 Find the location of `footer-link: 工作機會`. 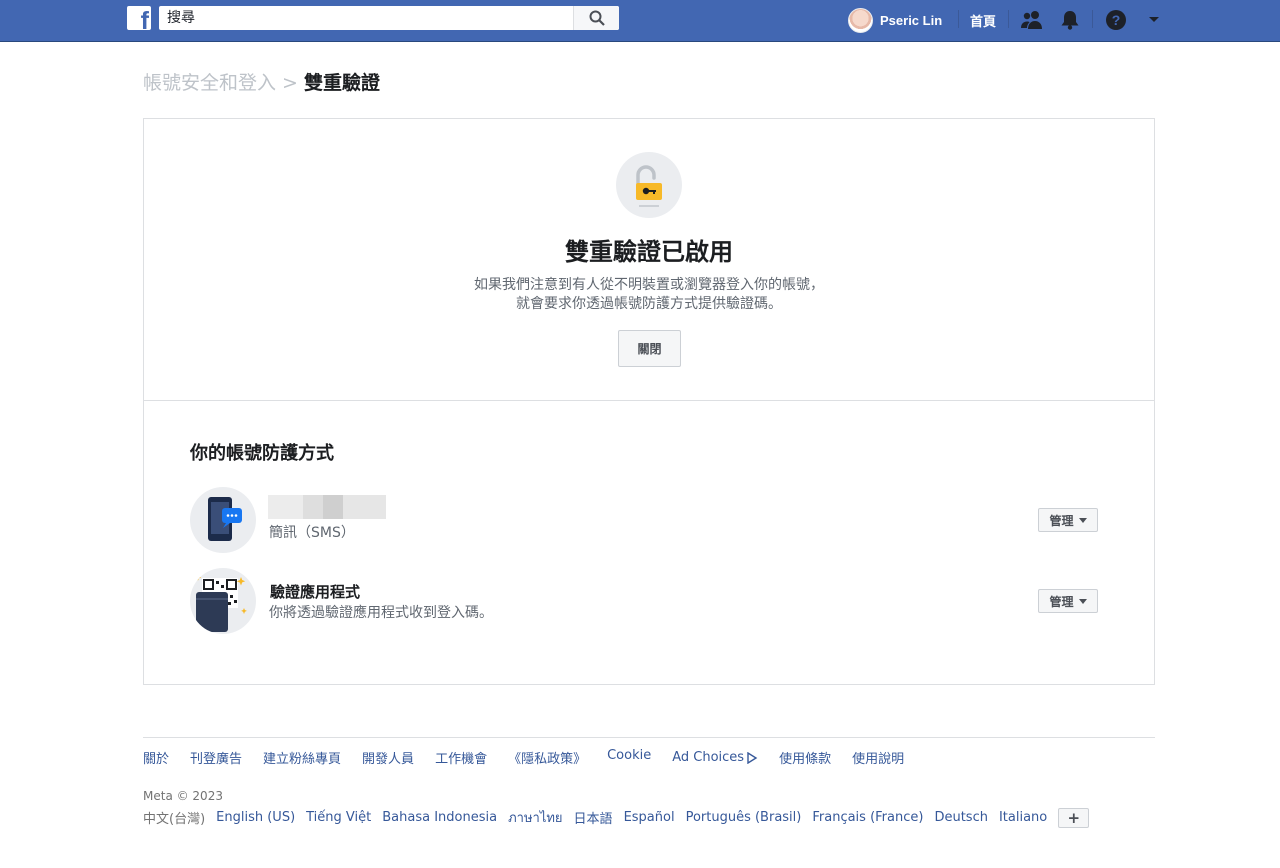

footer-link: 工作機會 is located at coordinates (461, 757).